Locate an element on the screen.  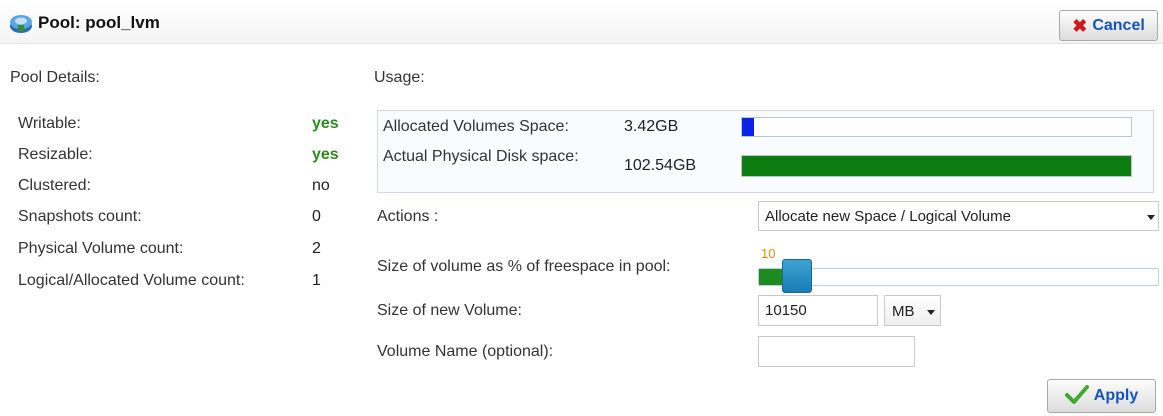
writable-value: yes is located at coordinates (325, 123).